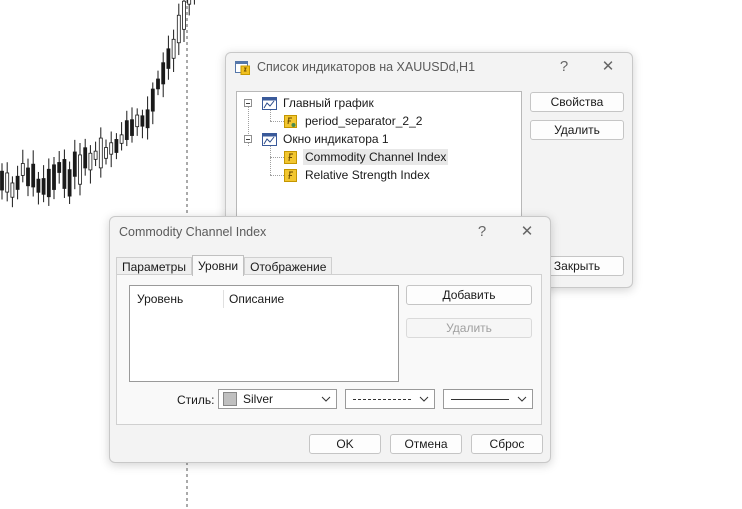 The width and height of the screenshot is (742, 509). Describe the element at coordinates (426, 444) in the screenshot. I see `cancel-button: Отмена` at that location.